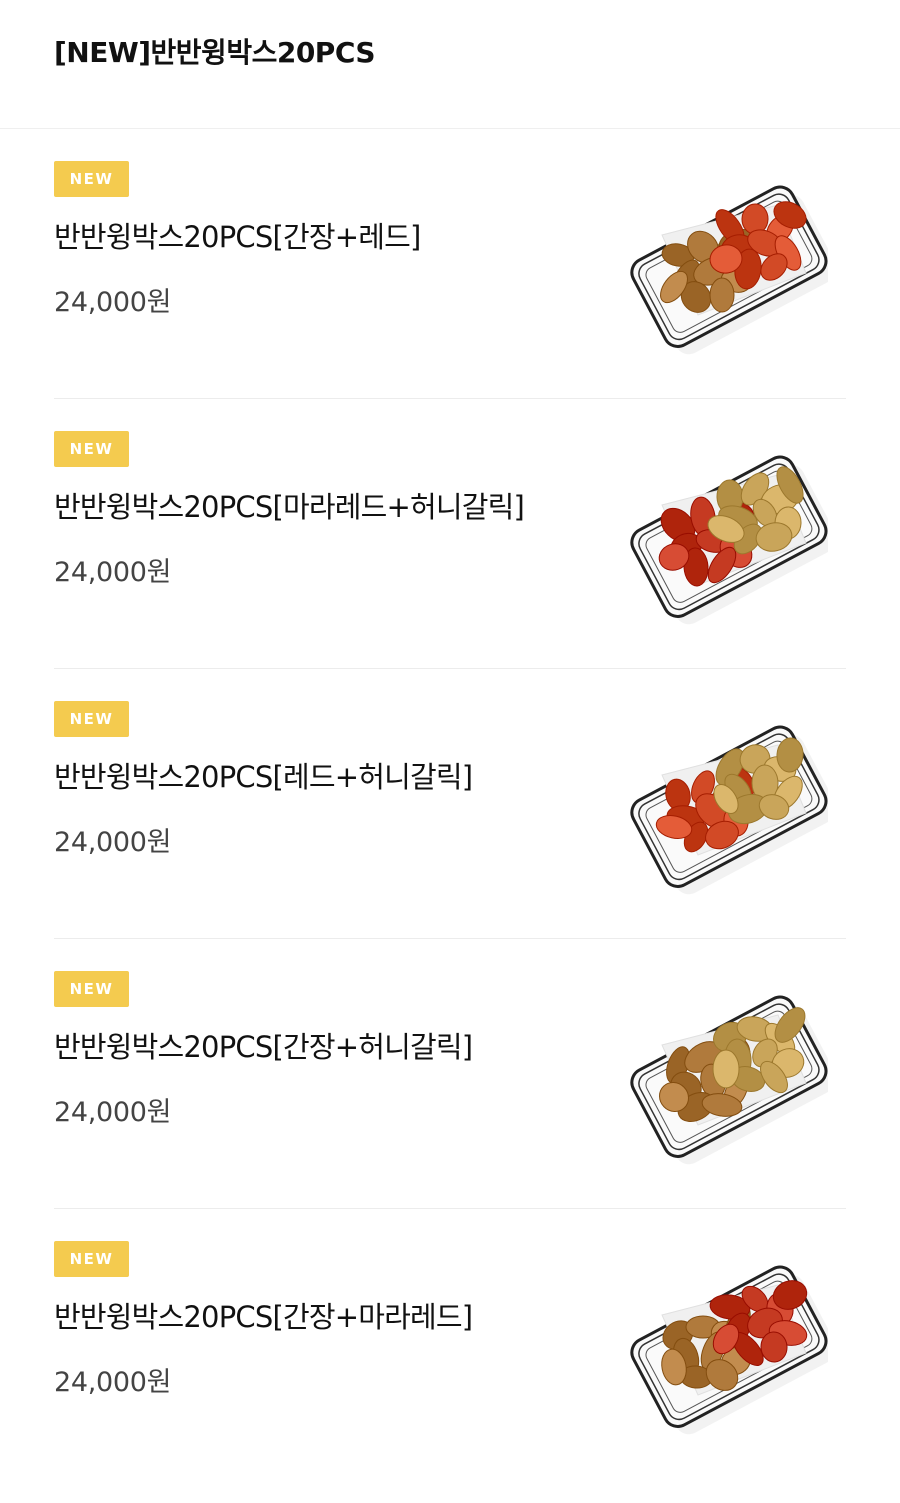  What do you see at coordinates (237, 237) in the screenshot?
I see `menu-item-name: 반반윙박스20PCS[간장+레드]` at bounding box center [237, 237].